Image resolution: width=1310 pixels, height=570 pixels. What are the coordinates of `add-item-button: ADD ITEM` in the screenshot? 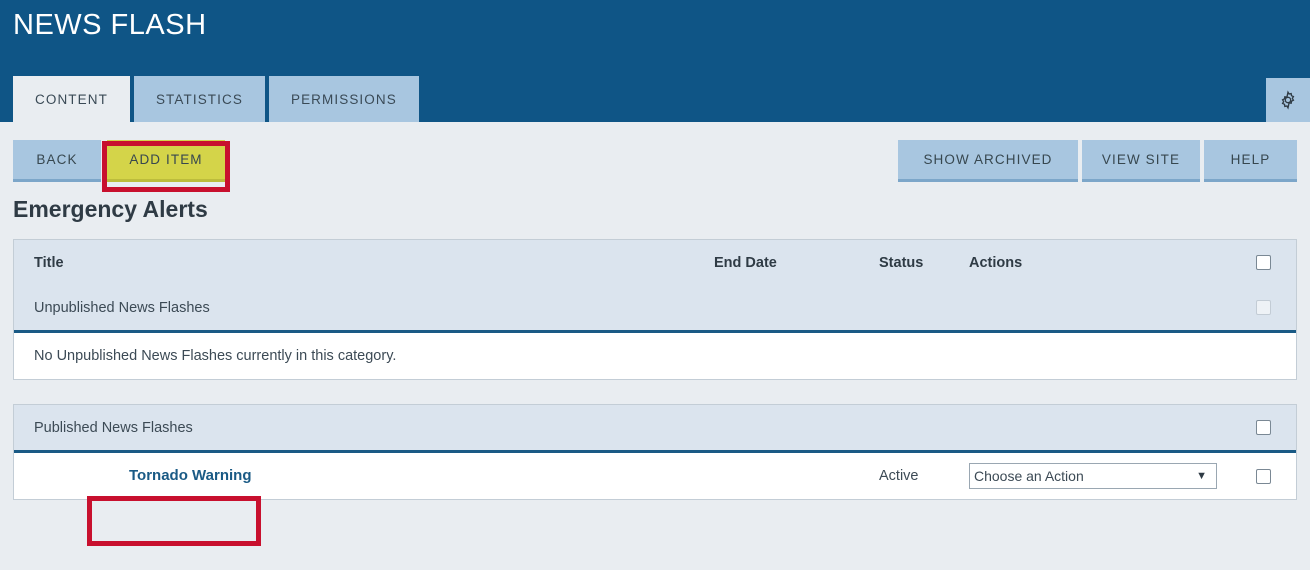 It's located at (166, 161).